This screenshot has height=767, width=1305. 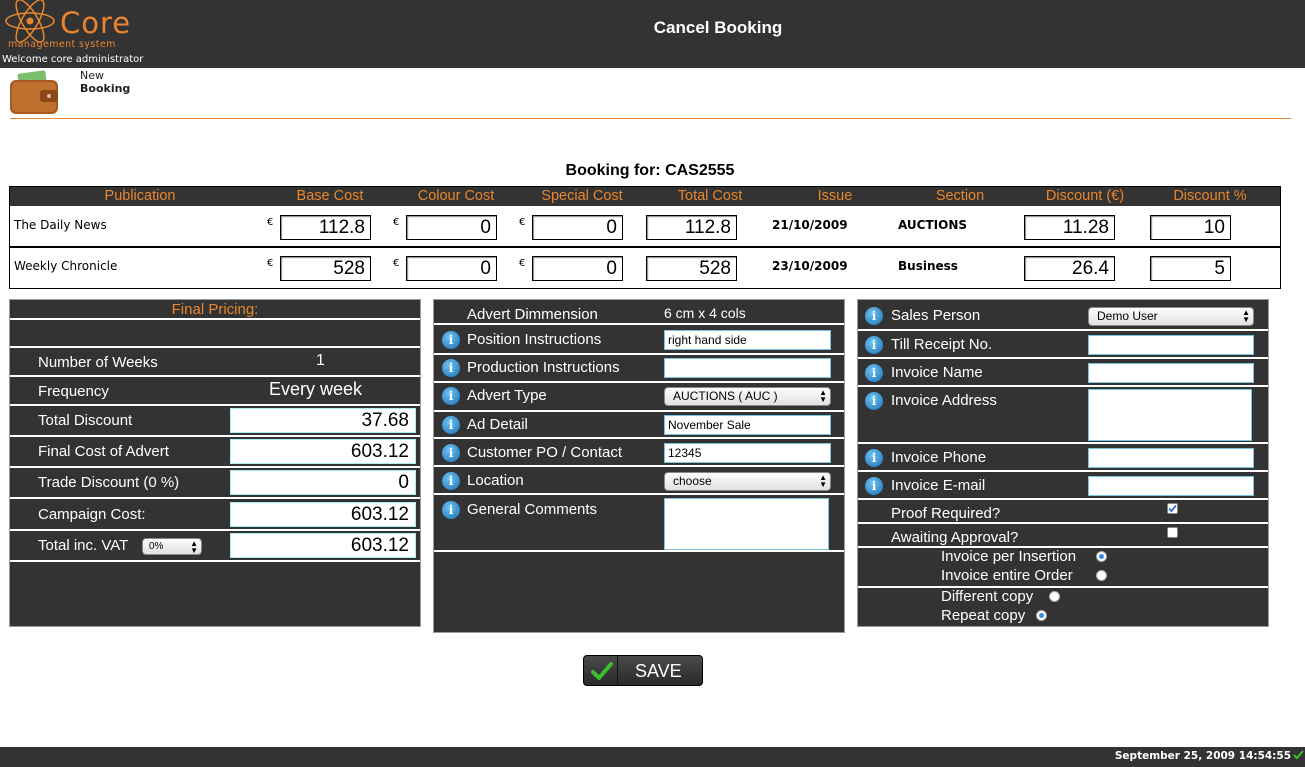 I want to click on invoice-address-textarea, so click(x=1170, y=415).